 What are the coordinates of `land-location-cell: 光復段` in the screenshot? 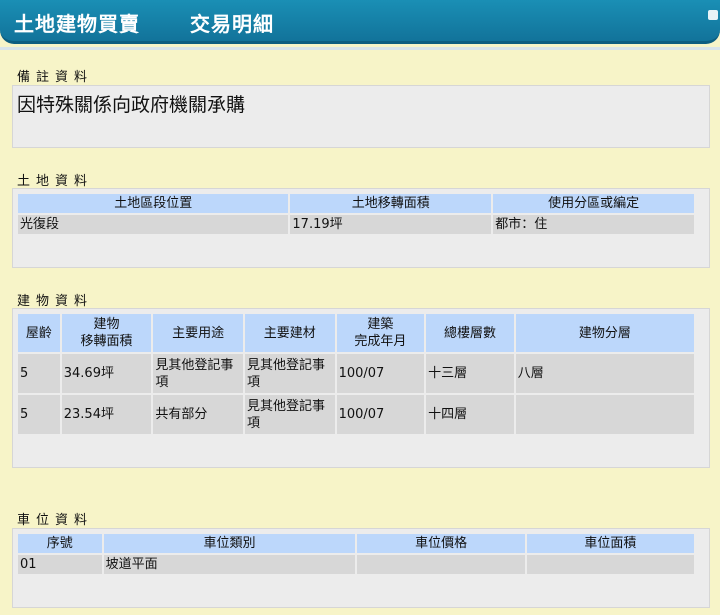 It's located at (153, 224).